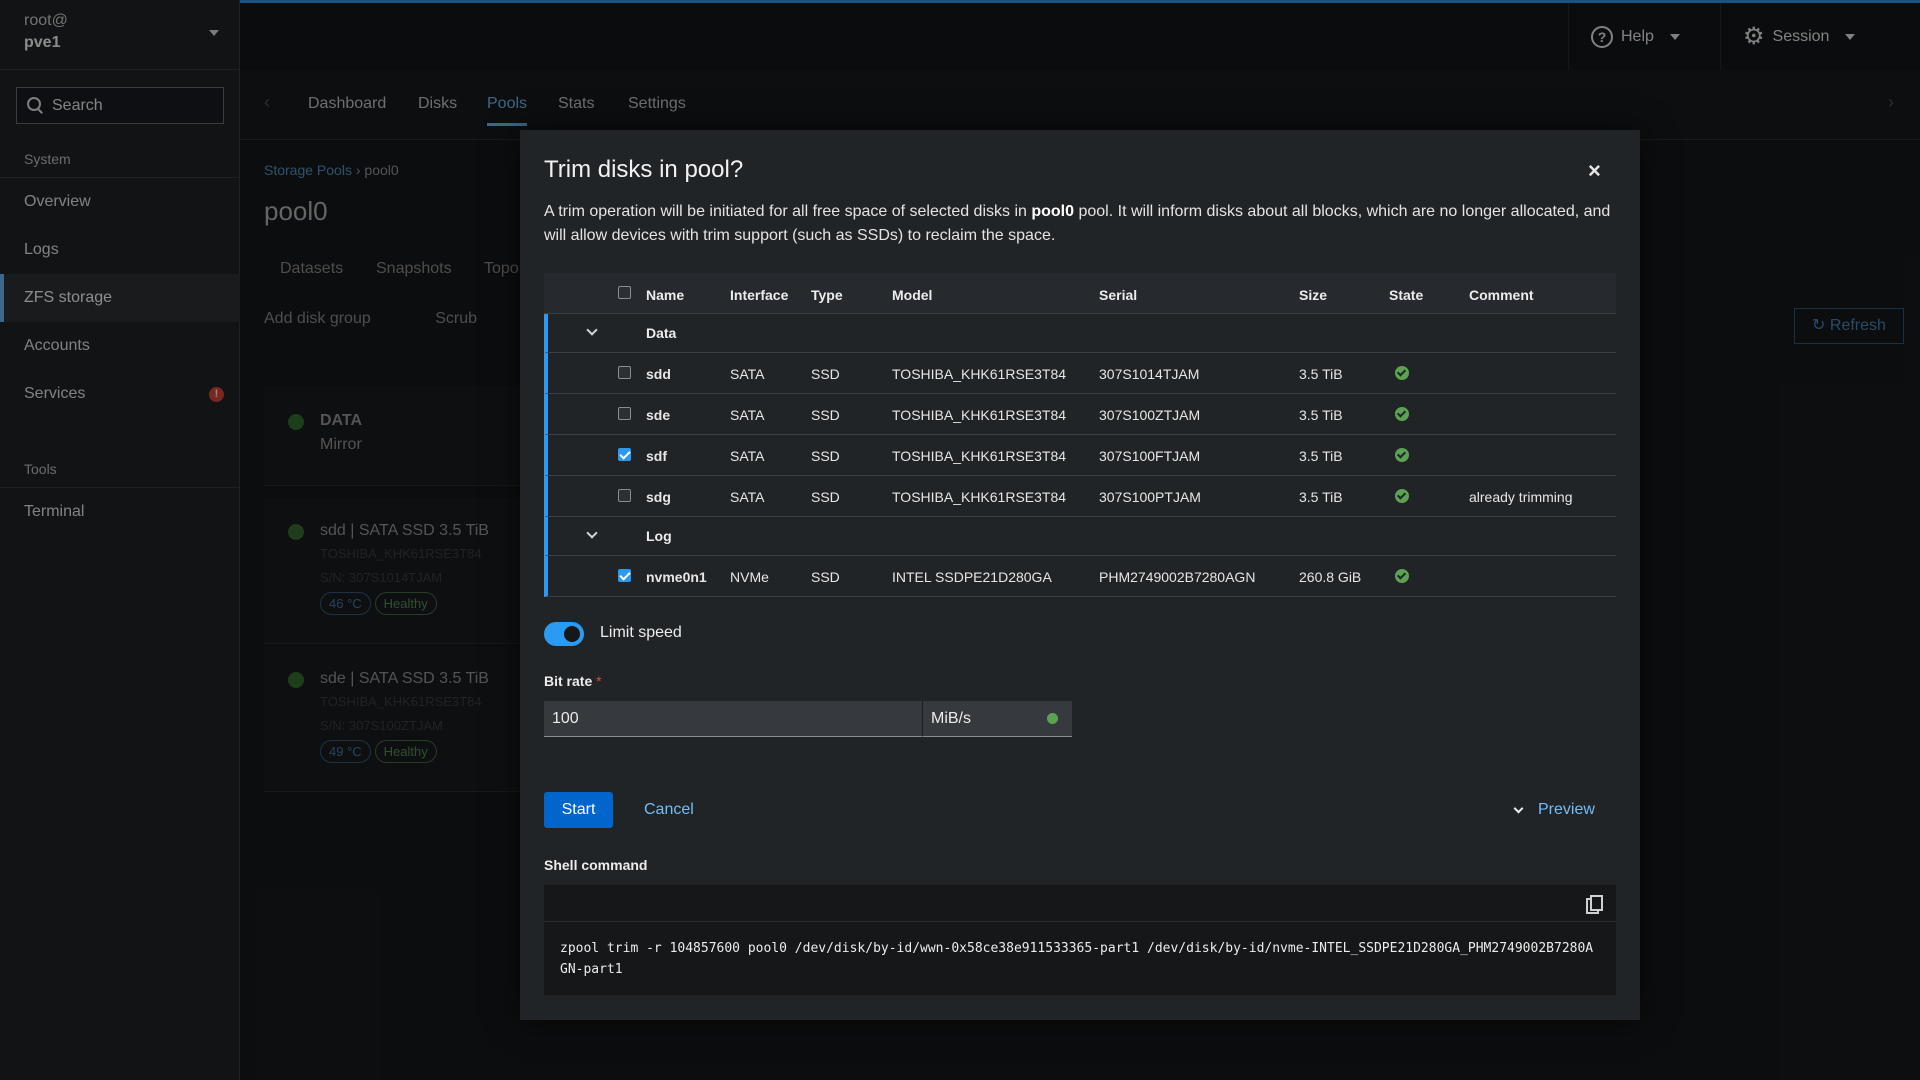 The width and height of the screenshot is (1920, 1080). Describe the element at coordinates (1053, 211) in the screenshot. I see `desc-pool-name: pool0` at that location.